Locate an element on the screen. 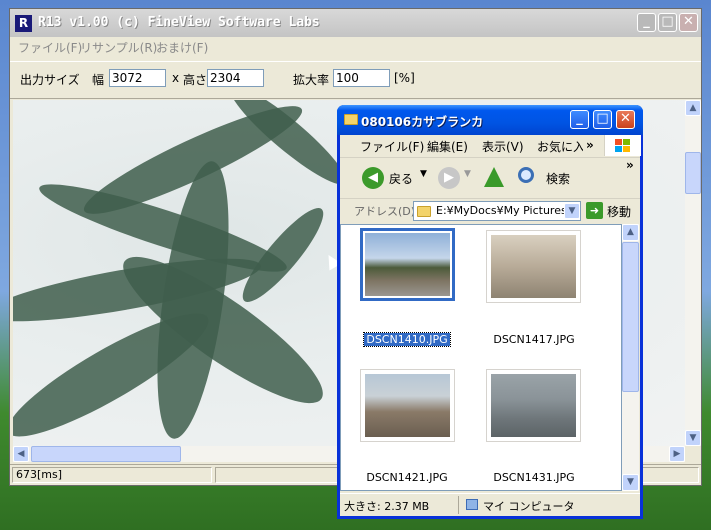 Image resolution: width=711 pixels, height=530 pixels. width-input is located at coordinates (137, 78).